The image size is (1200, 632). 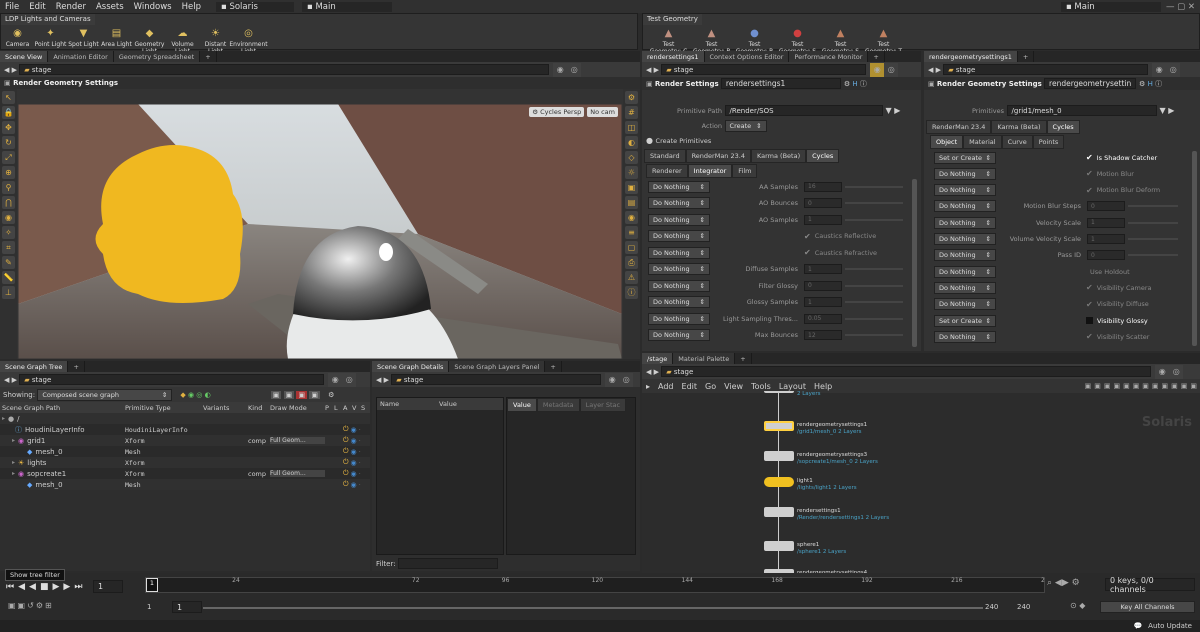 I want to click on filter-input, so click(x=447, y=563).